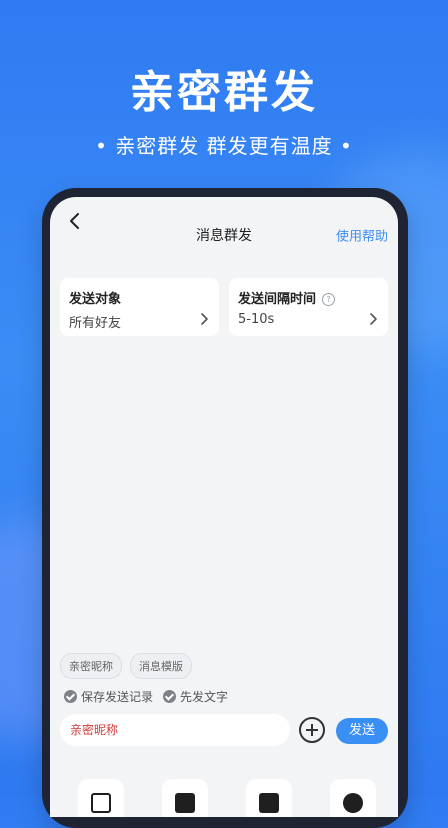 Image resolution: width=448 pixels, height=828 pixels. I want to click on send-interval-label: 发送间隔时间, so click(277, 299).